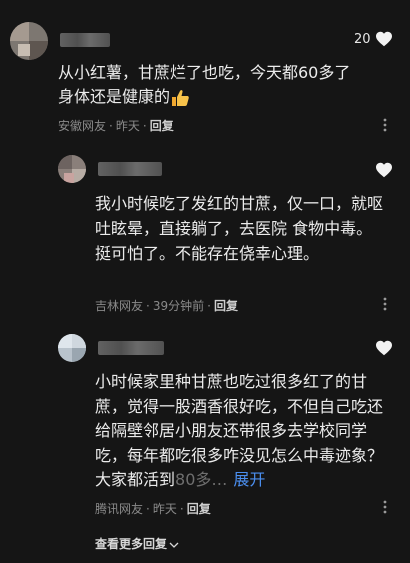 The width and height of the screenshot is (410, 563). I want to click on location: 安徽网友, so click(82, 126).